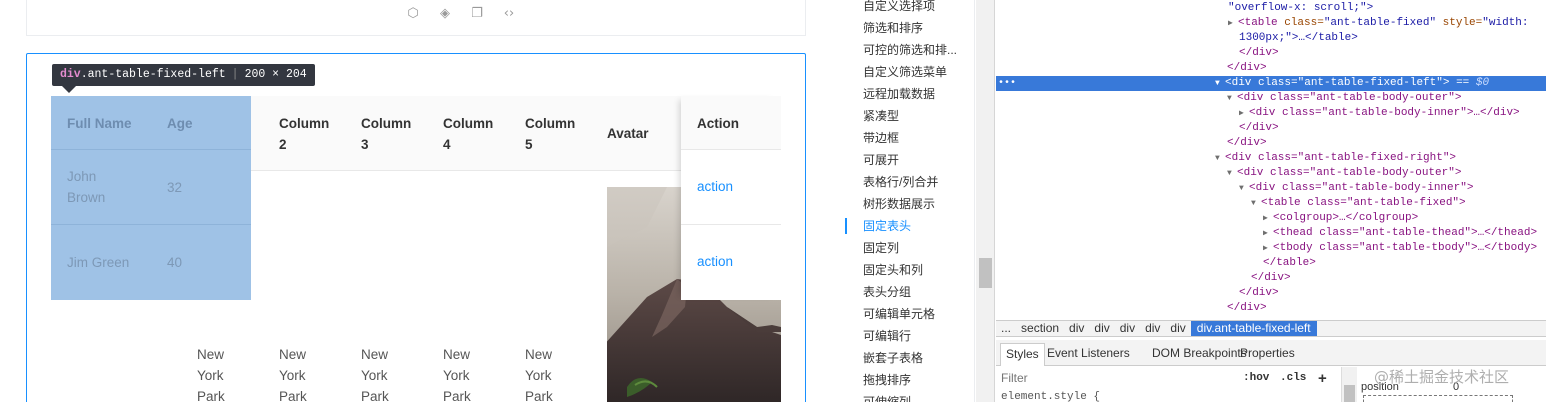 This screenshot has width=1546, height=402. I want to click on column-5-cell: New York Park, so click(539, 374).